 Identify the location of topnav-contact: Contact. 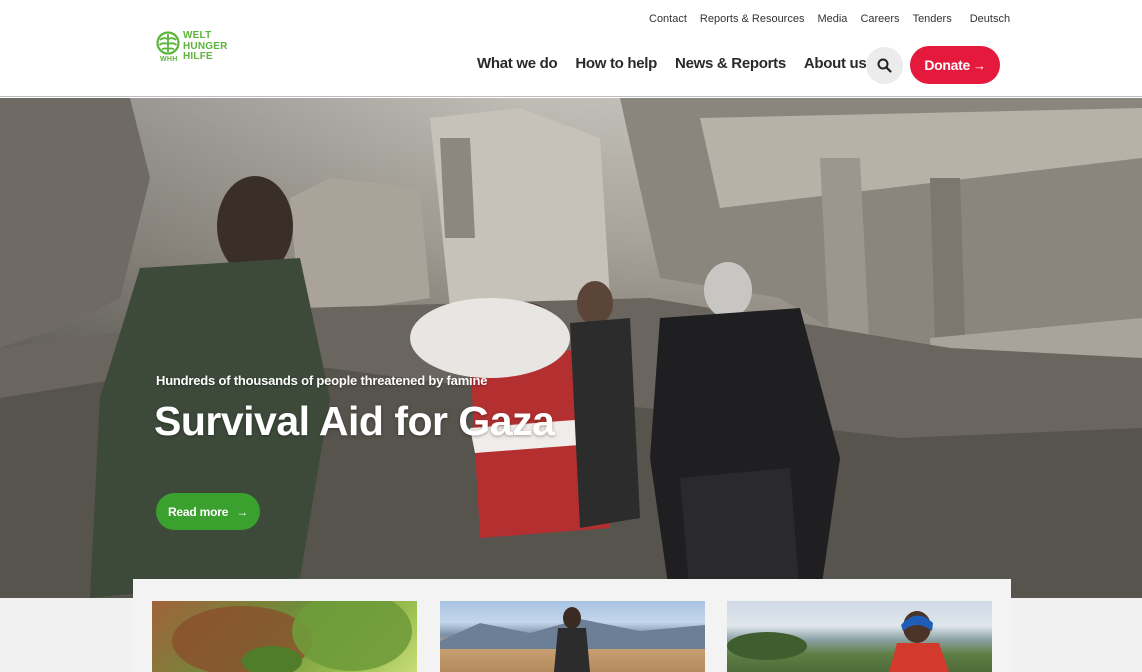
(668, 19).